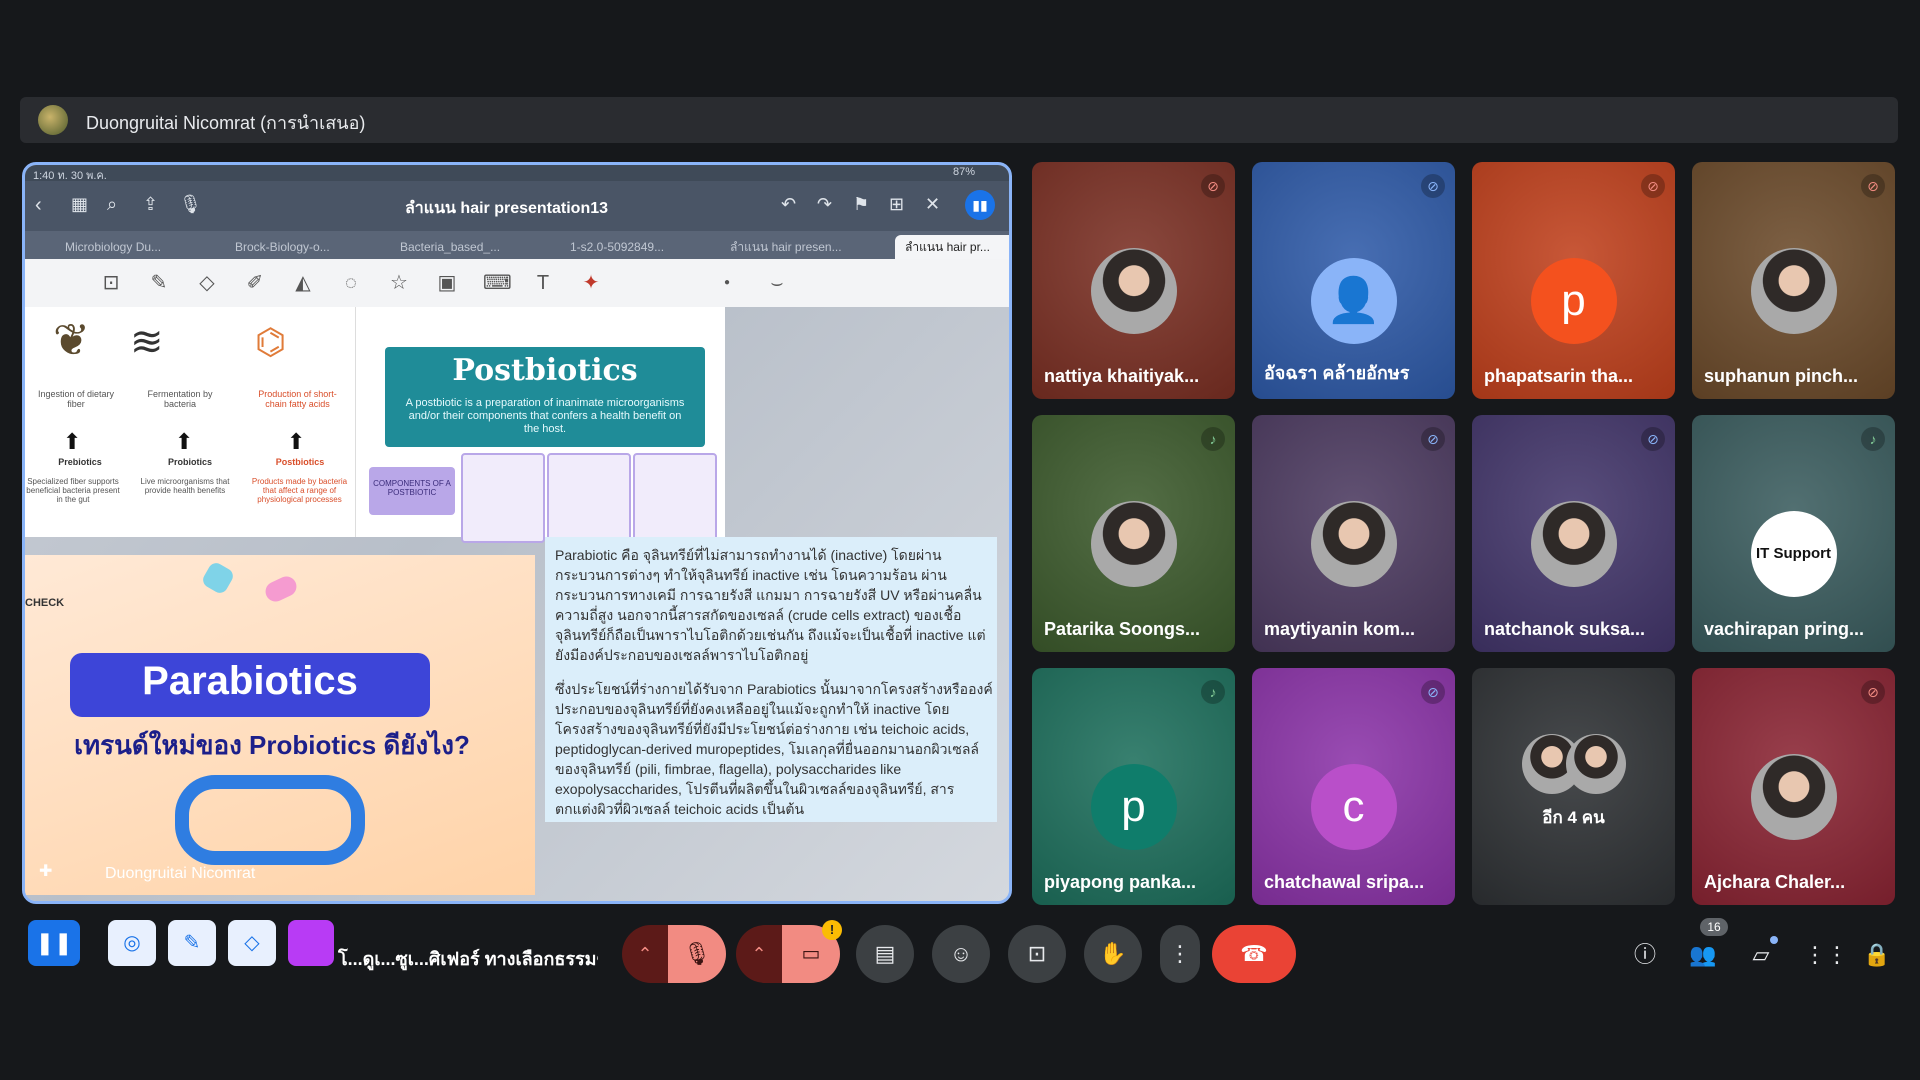 The width and height of the screenshot is (1920, 1080). Describe the element at coordinates (1826, 955) in the screenshot. I see `activities-icon: ⋮⋮` at that location.